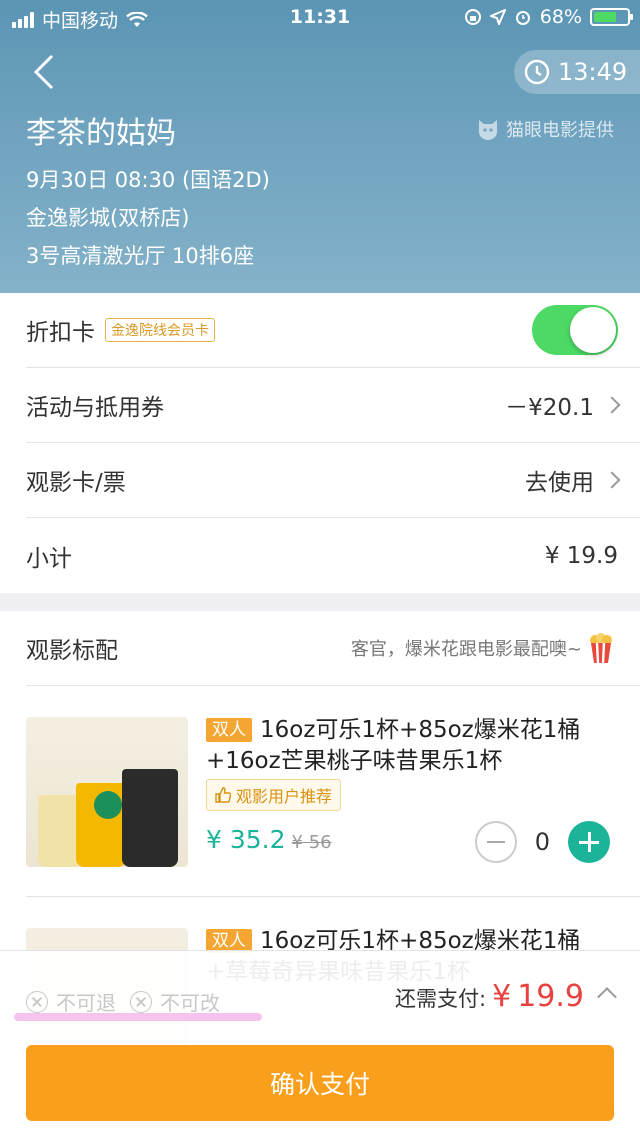  Describe the element at coordinates (495, 842) in the screenshot. I see `decrease-button` at that location.